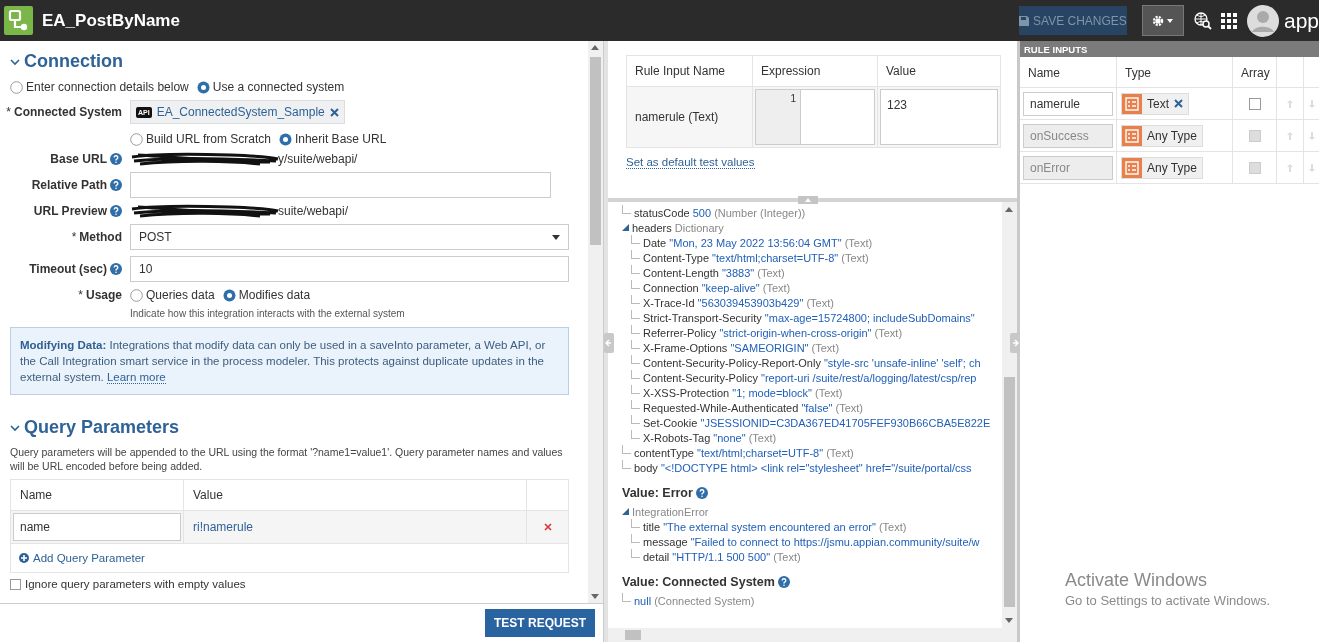  Describe the element at coordinates (1228, 20) in the screenshot. I see `apps-grid-icon` at that location.